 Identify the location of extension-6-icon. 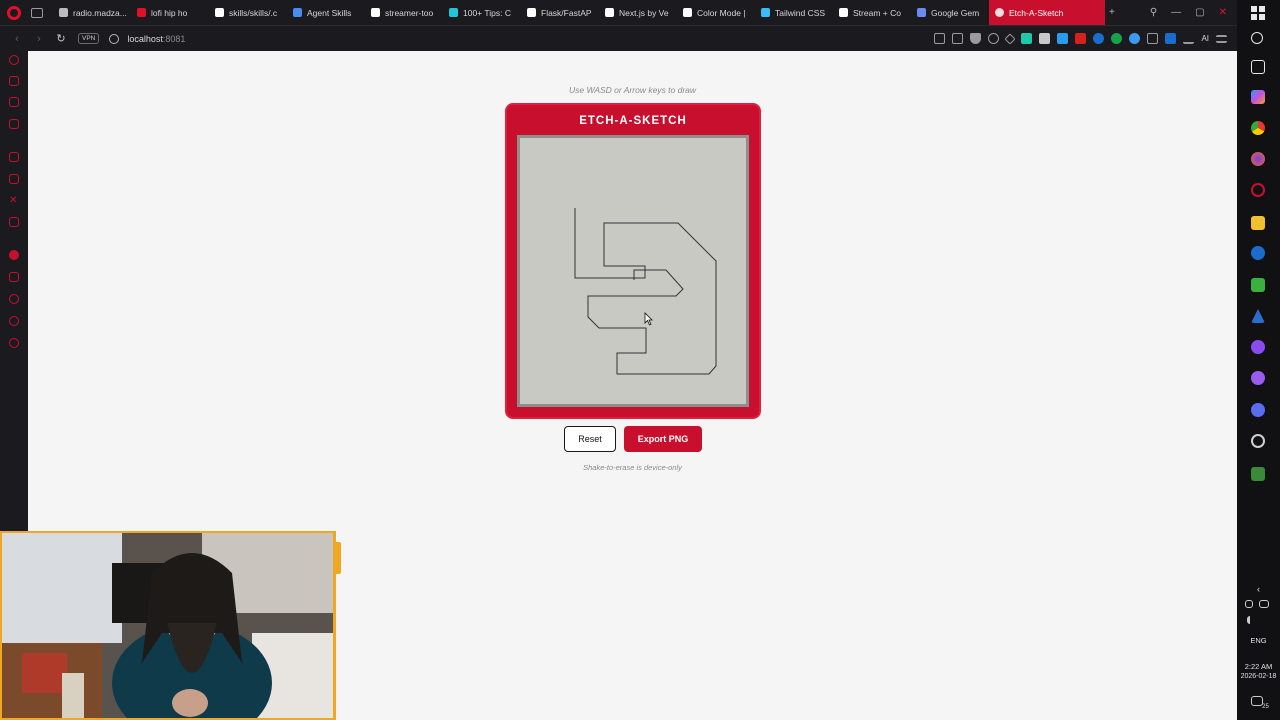
(1117, 38).